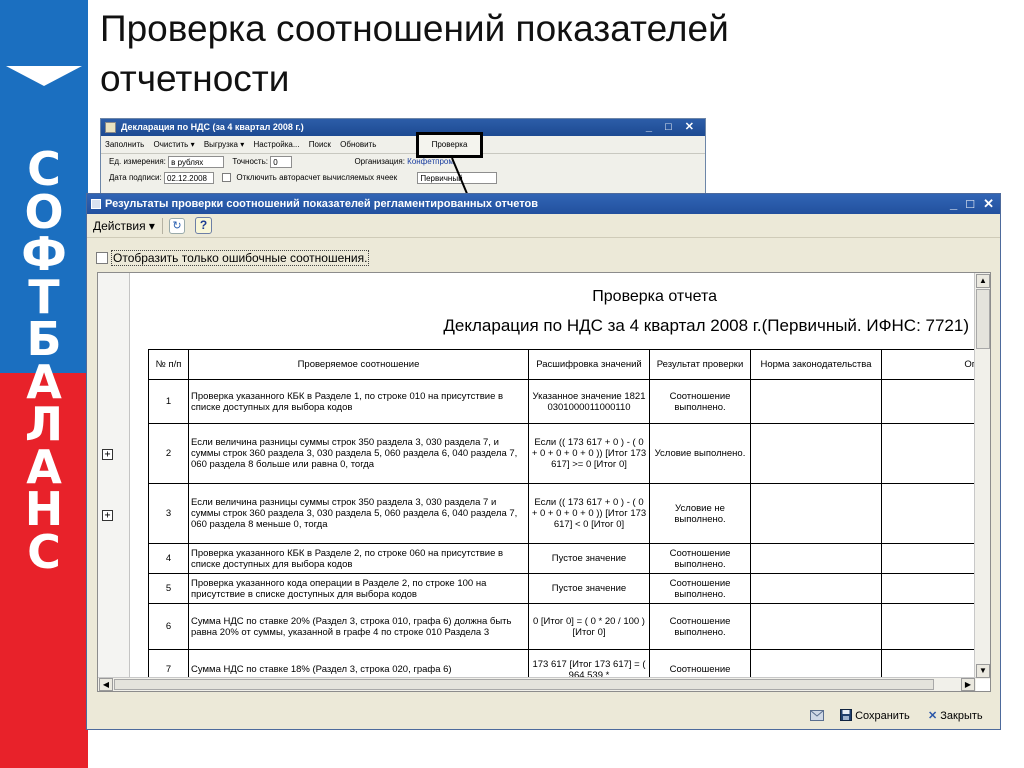 The image size is (1024, 768). I want to click on row-values: Указанное значение 18210301000011000110, so click(589, 401).